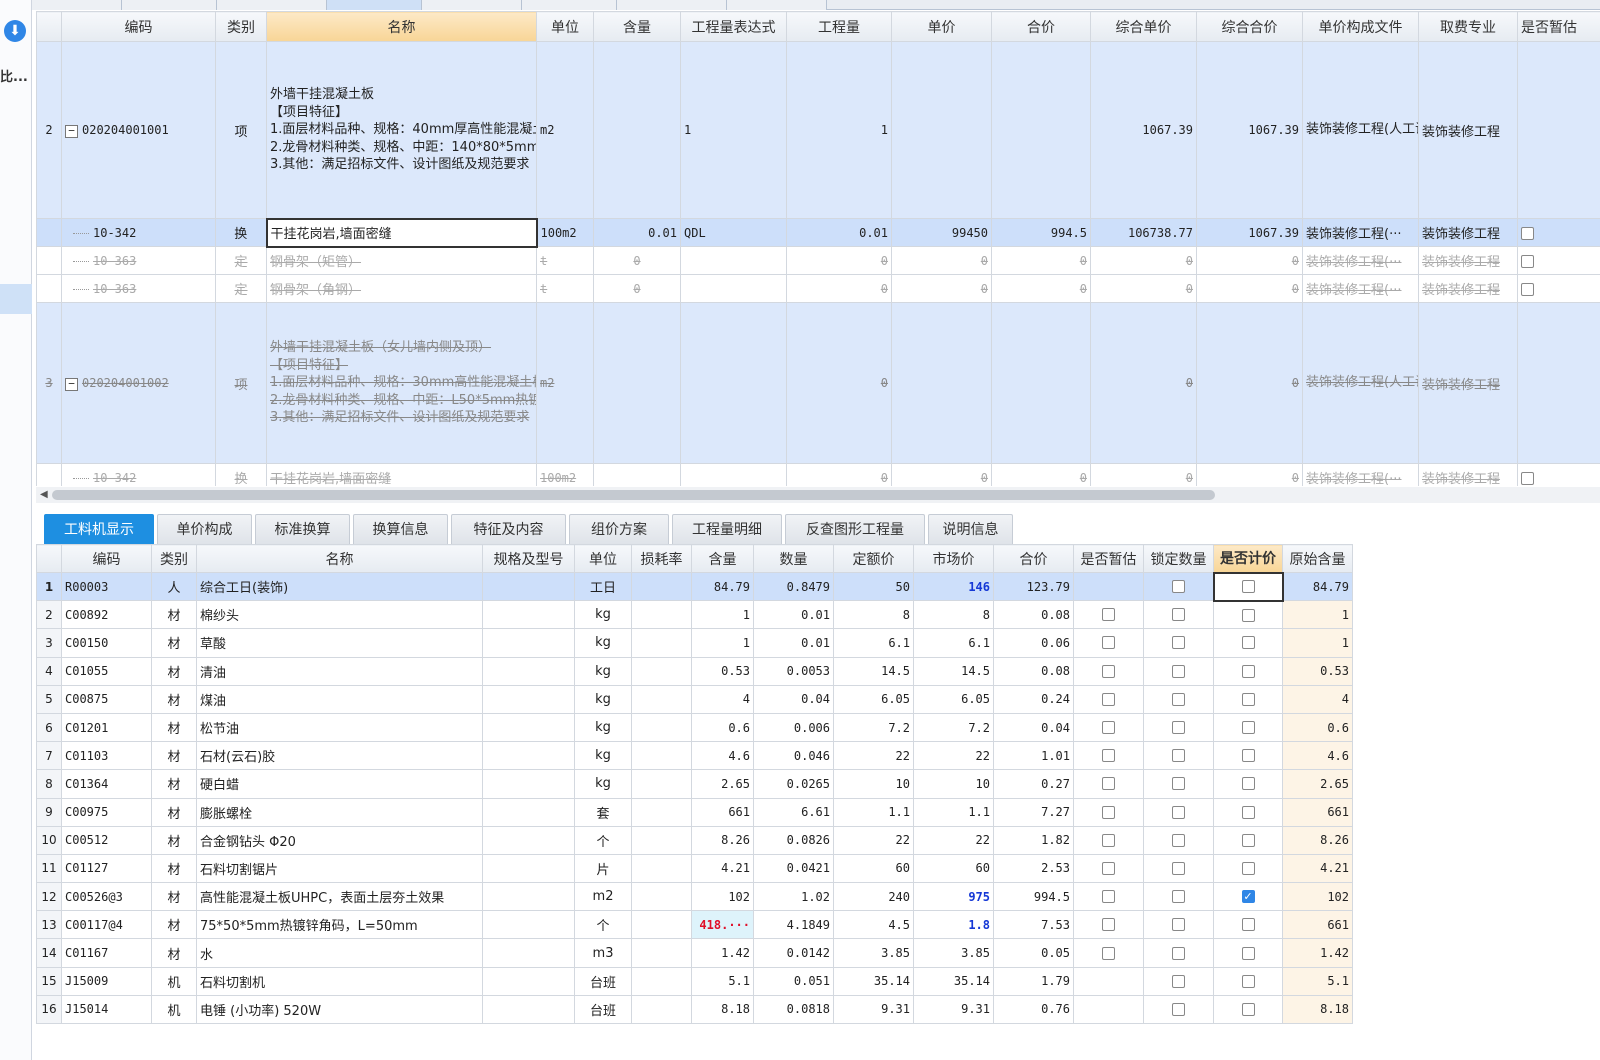 The image size is (1600, 1060). What do you see at coordinates (339, 953) in the screenshot?
I see `resource-name: 水` at bounding box center [339, 953].